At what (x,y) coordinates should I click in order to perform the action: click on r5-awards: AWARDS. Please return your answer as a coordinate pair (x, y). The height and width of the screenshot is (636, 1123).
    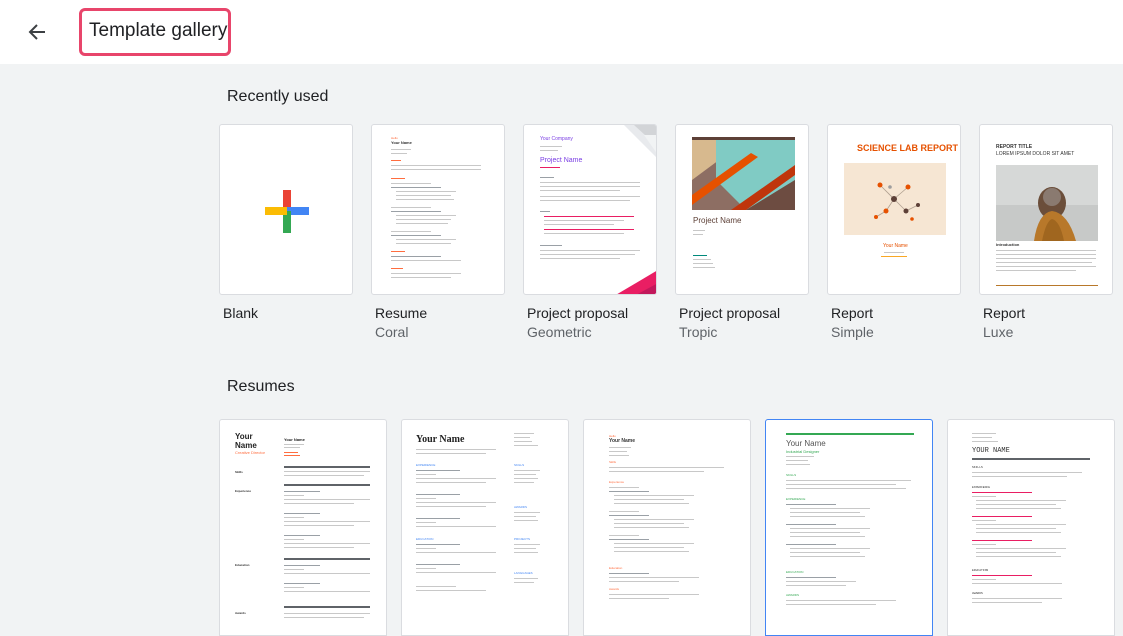
    Looking at the image, I should click on (977, 593).